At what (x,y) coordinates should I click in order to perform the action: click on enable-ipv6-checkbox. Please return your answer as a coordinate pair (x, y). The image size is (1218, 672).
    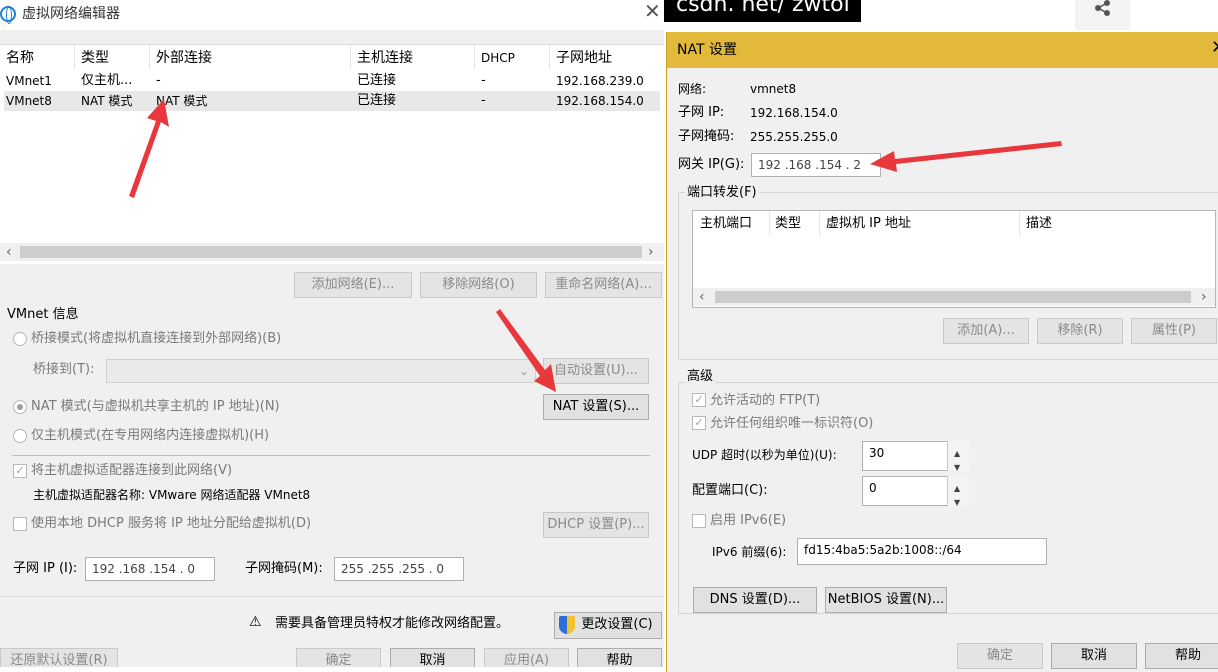
    Looking at the image, I should click on (699, 521).